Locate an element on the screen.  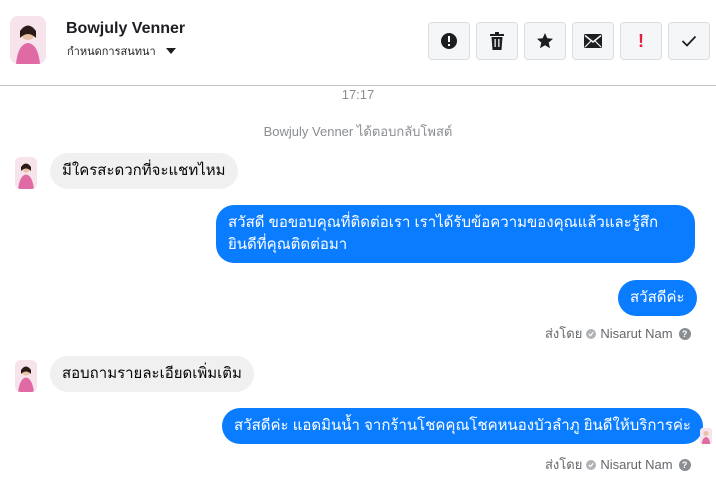
conversation-schedule-label: กำหนดการสนทนา is located at coordinates (111, 52).